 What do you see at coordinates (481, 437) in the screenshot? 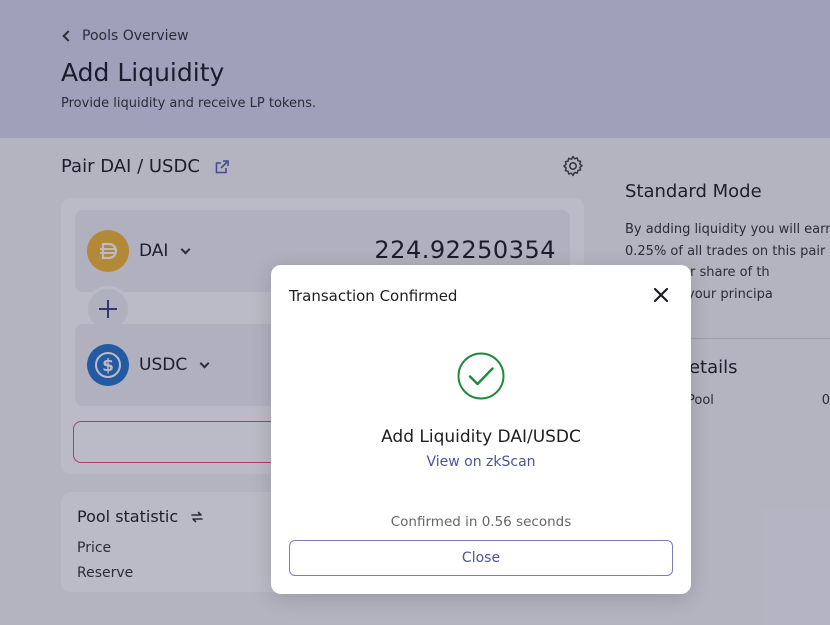
I see `modal-heading: Add Liquidity DAI/USDC` at bounding box center [481, 437].